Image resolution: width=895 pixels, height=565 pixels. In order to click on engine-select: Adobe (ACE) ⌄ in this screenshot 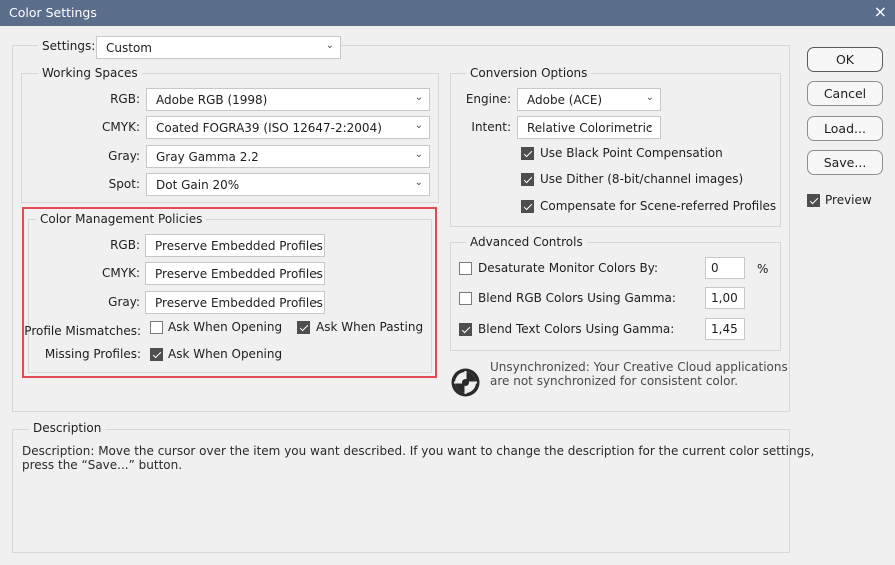, I will do `click(589, 99)`.